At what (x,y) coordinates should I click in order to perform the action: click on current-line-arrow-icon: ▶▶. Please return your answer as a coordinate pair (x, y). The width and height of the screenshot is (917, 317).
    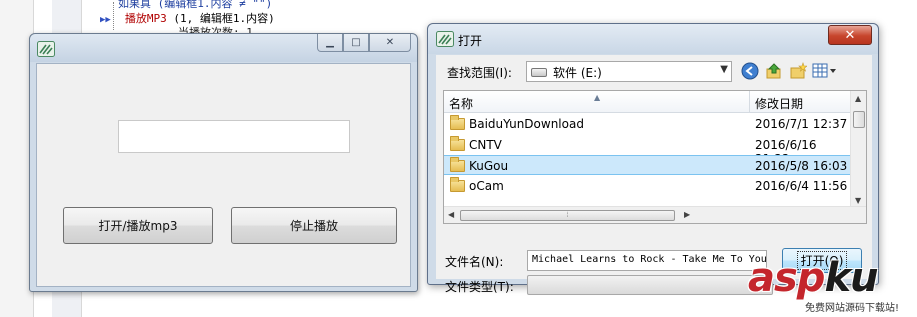
    Looking at the image, I should click on (105, 20).